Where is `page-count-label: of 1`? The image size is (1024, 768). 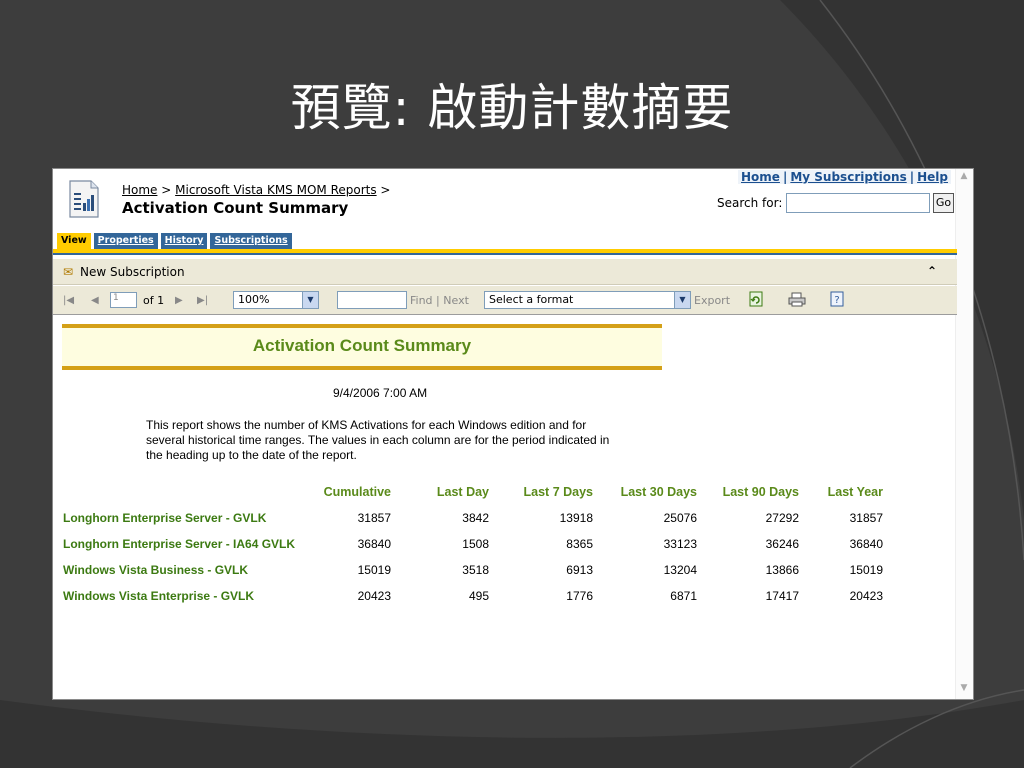
page-count-label: of 1 is located at coordinates (154, 300).